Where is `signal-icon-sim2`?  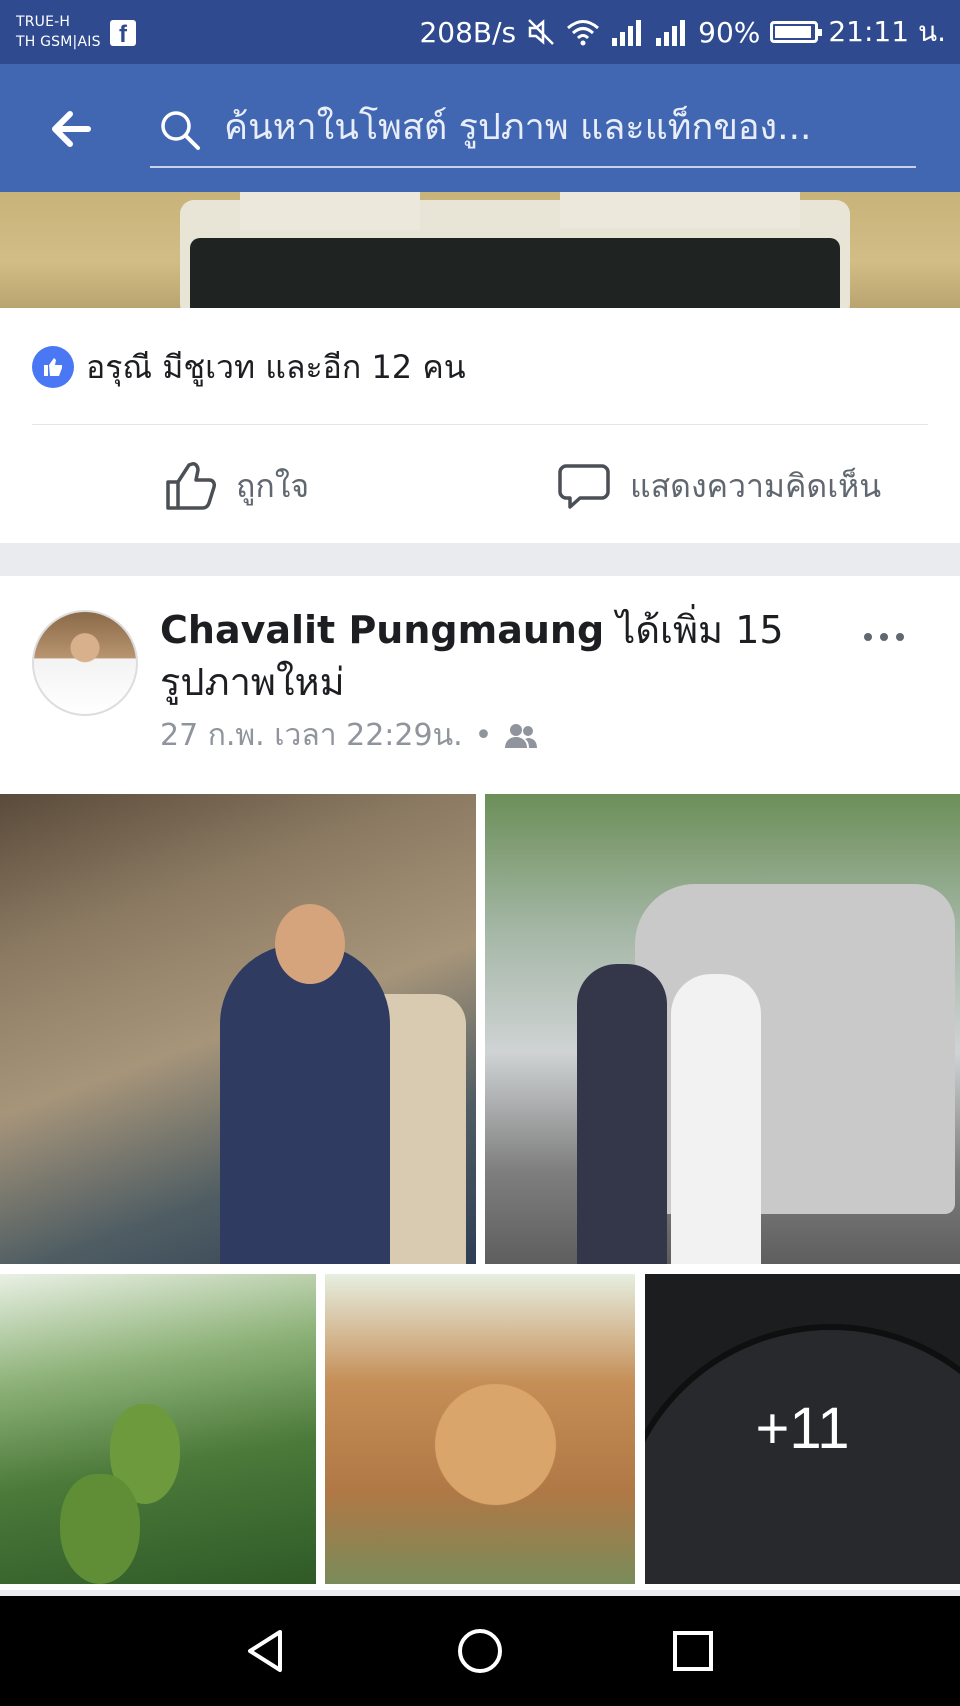
signal-icon-sim2 is located at coordinates (671, 33).